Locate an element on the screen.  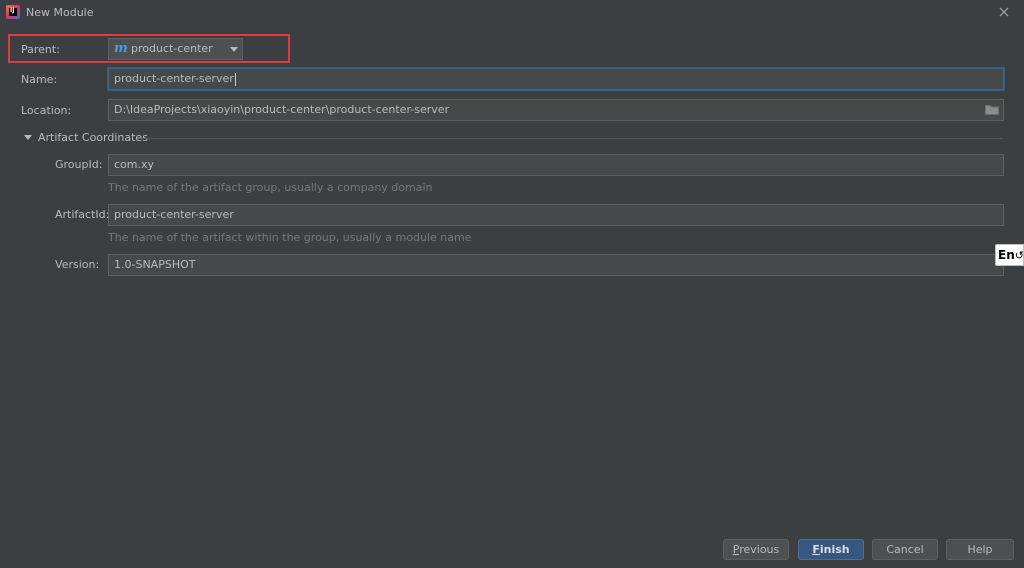
close-icon is located at coordinates (1004, 12).